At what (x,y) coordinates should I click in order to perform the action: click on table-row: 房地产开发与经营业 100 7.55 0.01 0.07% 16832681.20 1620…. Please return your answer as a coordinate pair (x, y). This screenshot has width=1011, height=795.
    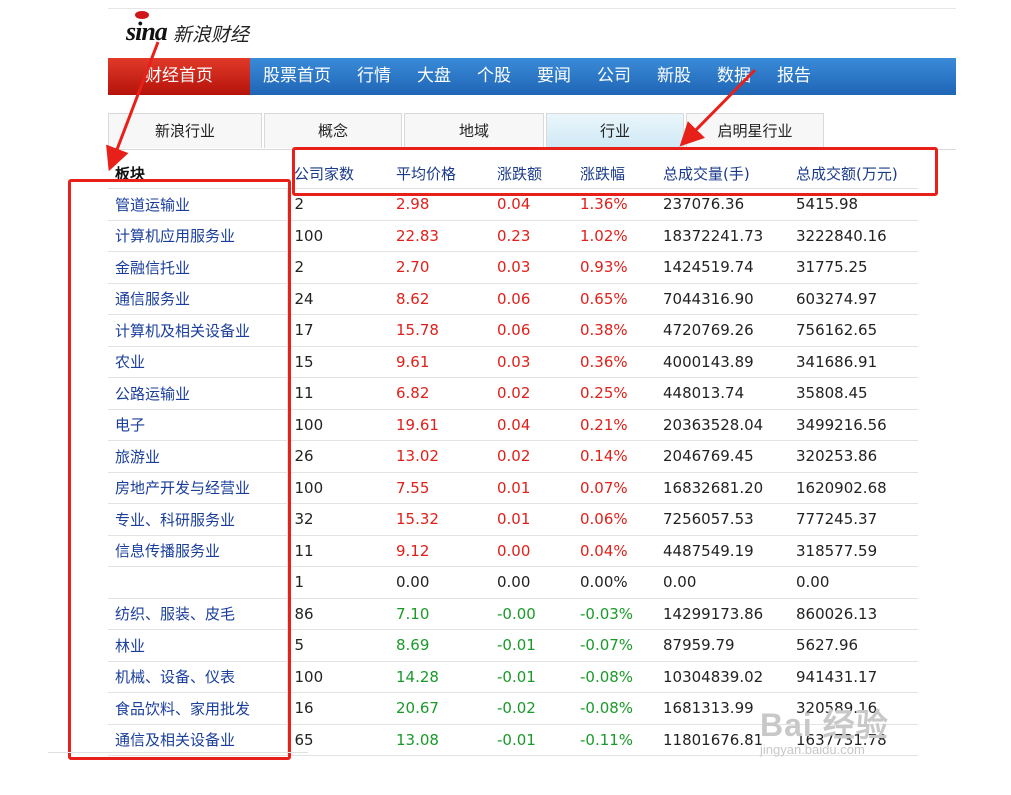
    Looking at the image, I should click on (513, 488).